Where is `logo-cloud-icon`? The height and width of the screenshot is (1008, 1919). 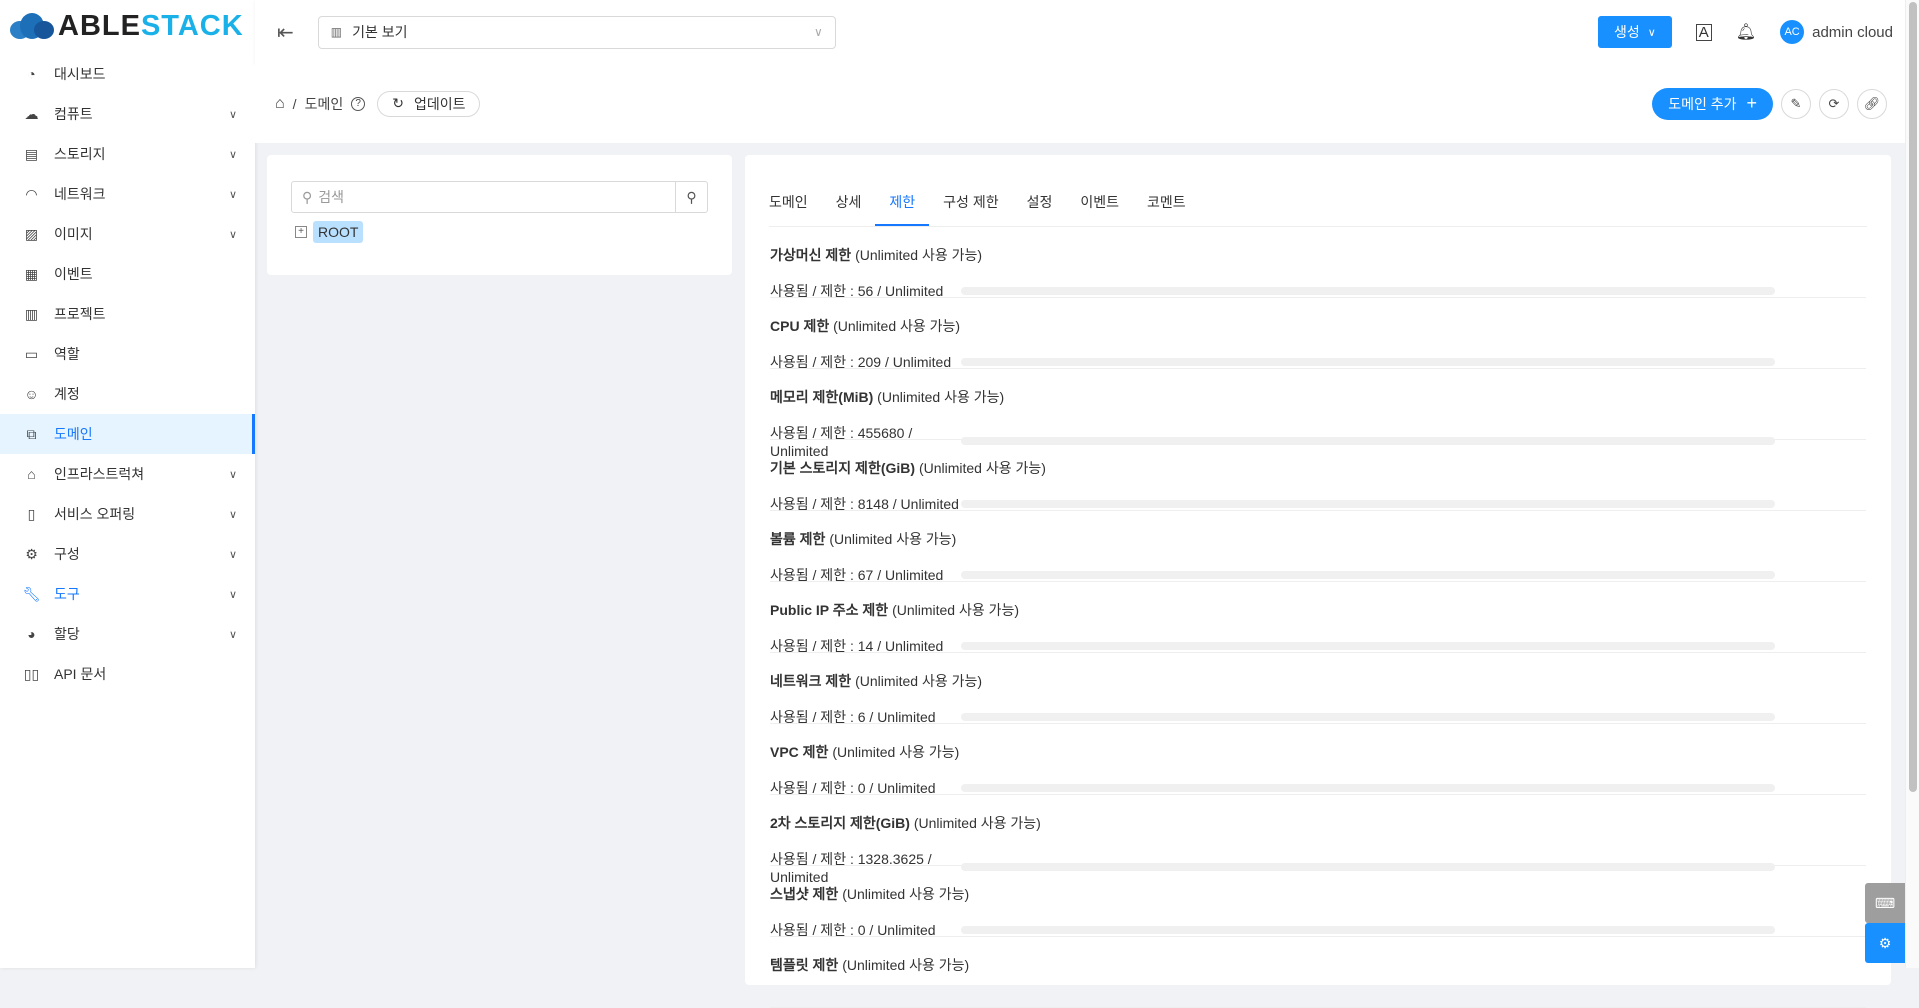 logo-cloud-icon is located at coordinates (32, 26).